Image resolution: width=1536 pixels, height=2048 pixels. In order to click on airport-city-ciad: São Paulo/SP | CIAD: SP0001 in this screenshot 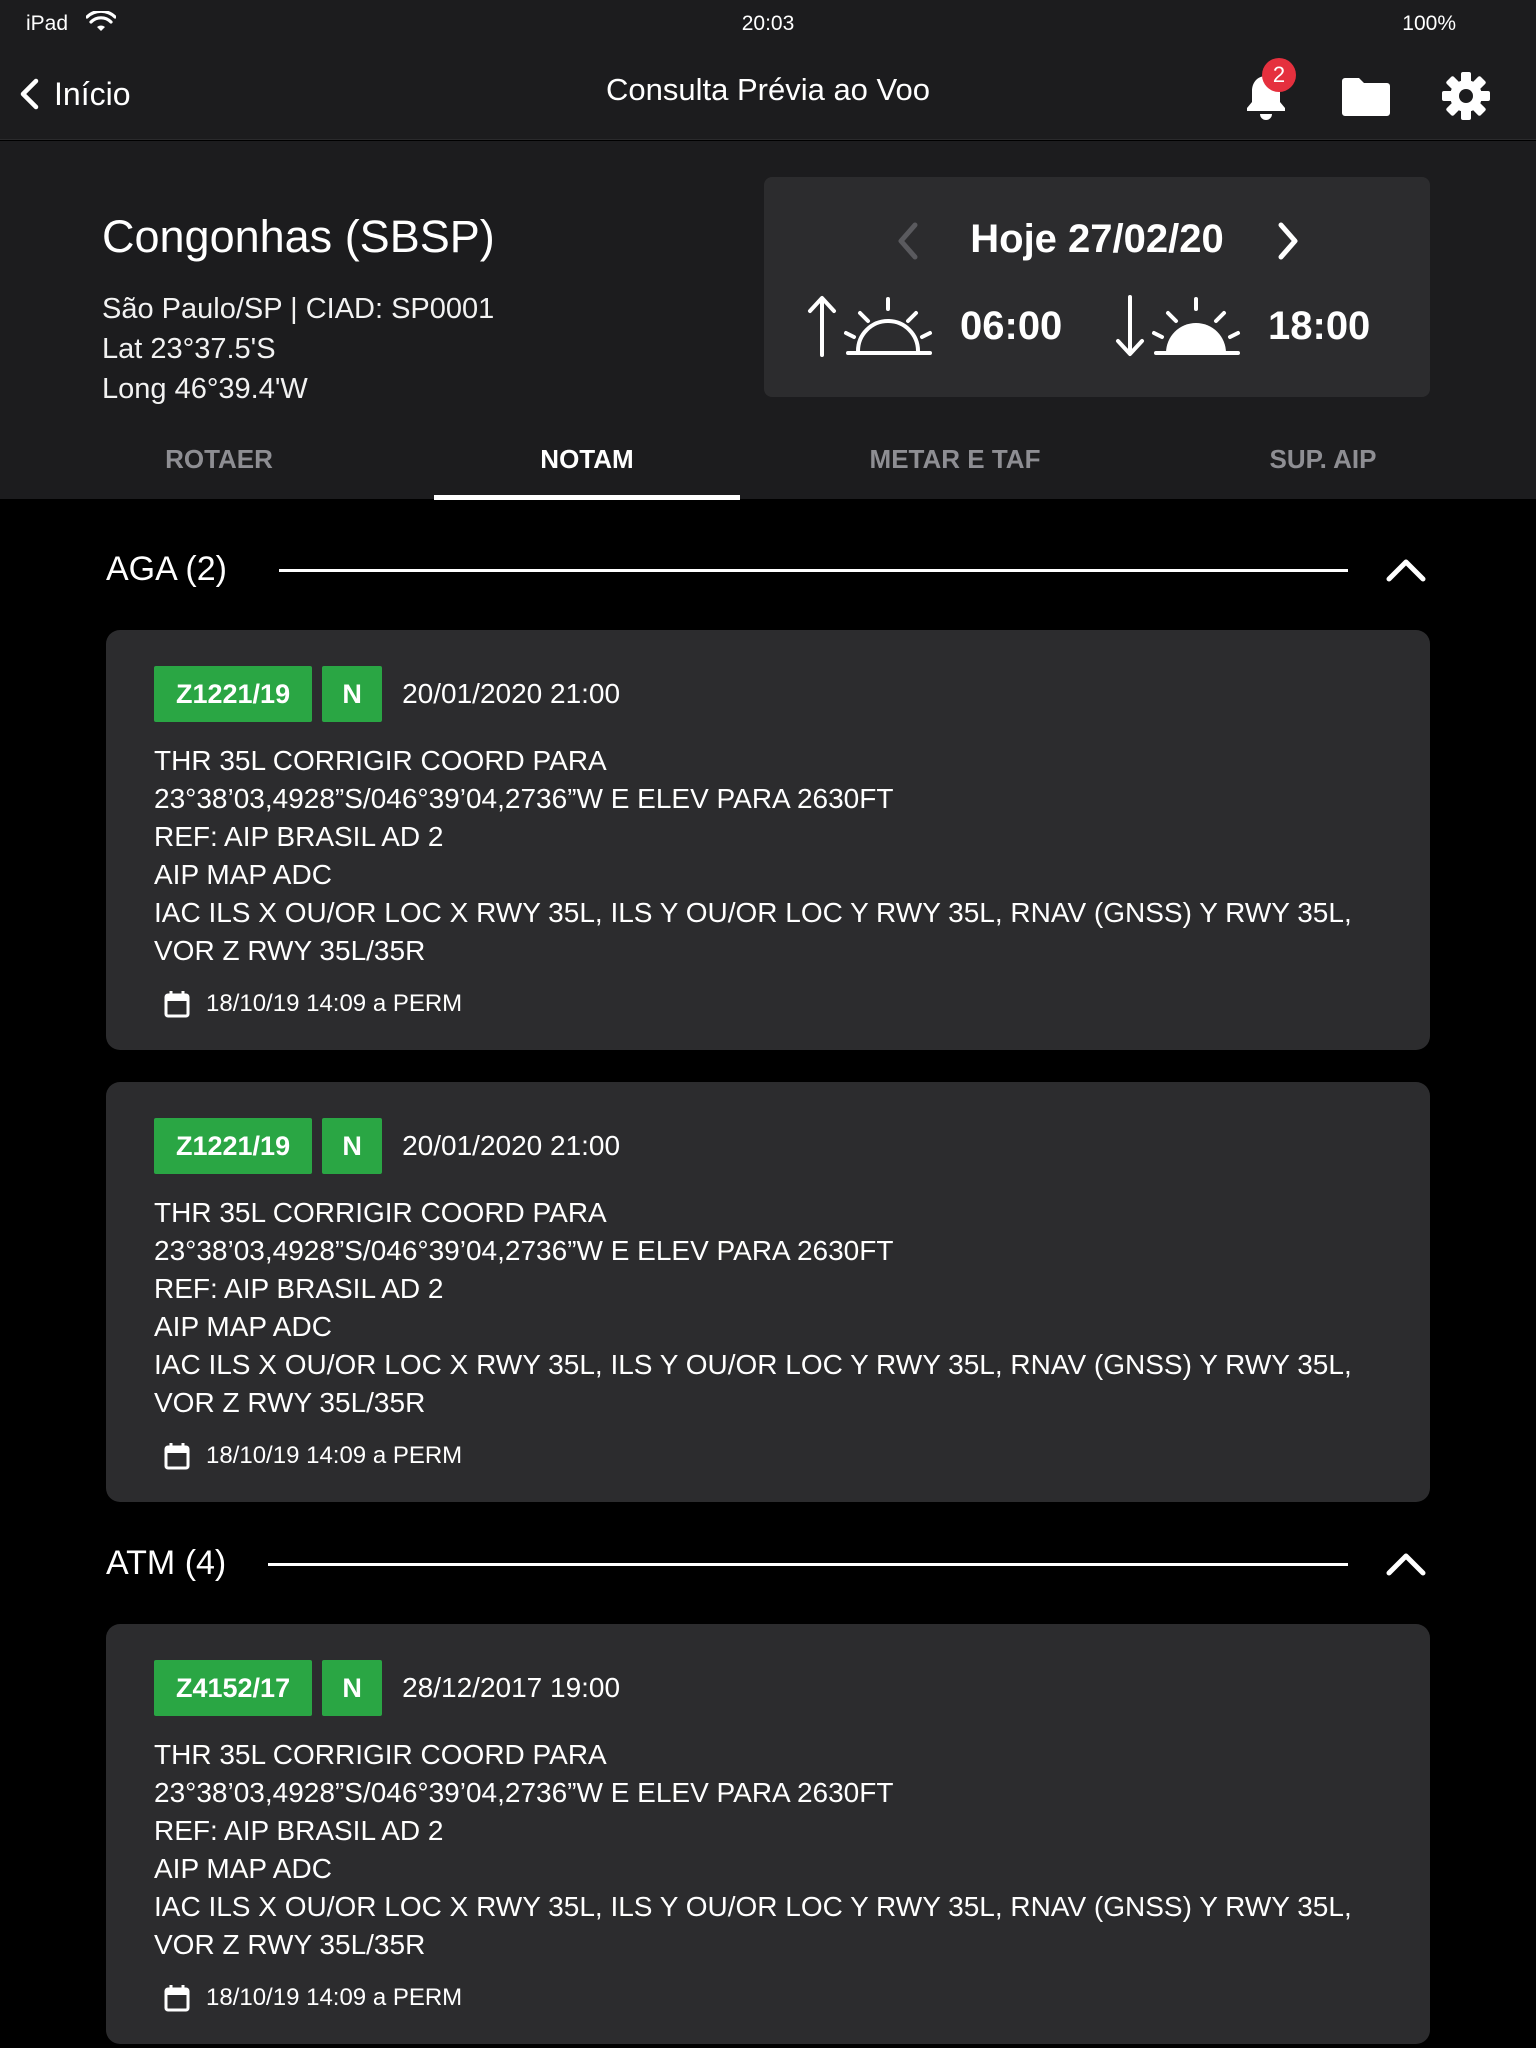, I will do `click(298, 309)`.